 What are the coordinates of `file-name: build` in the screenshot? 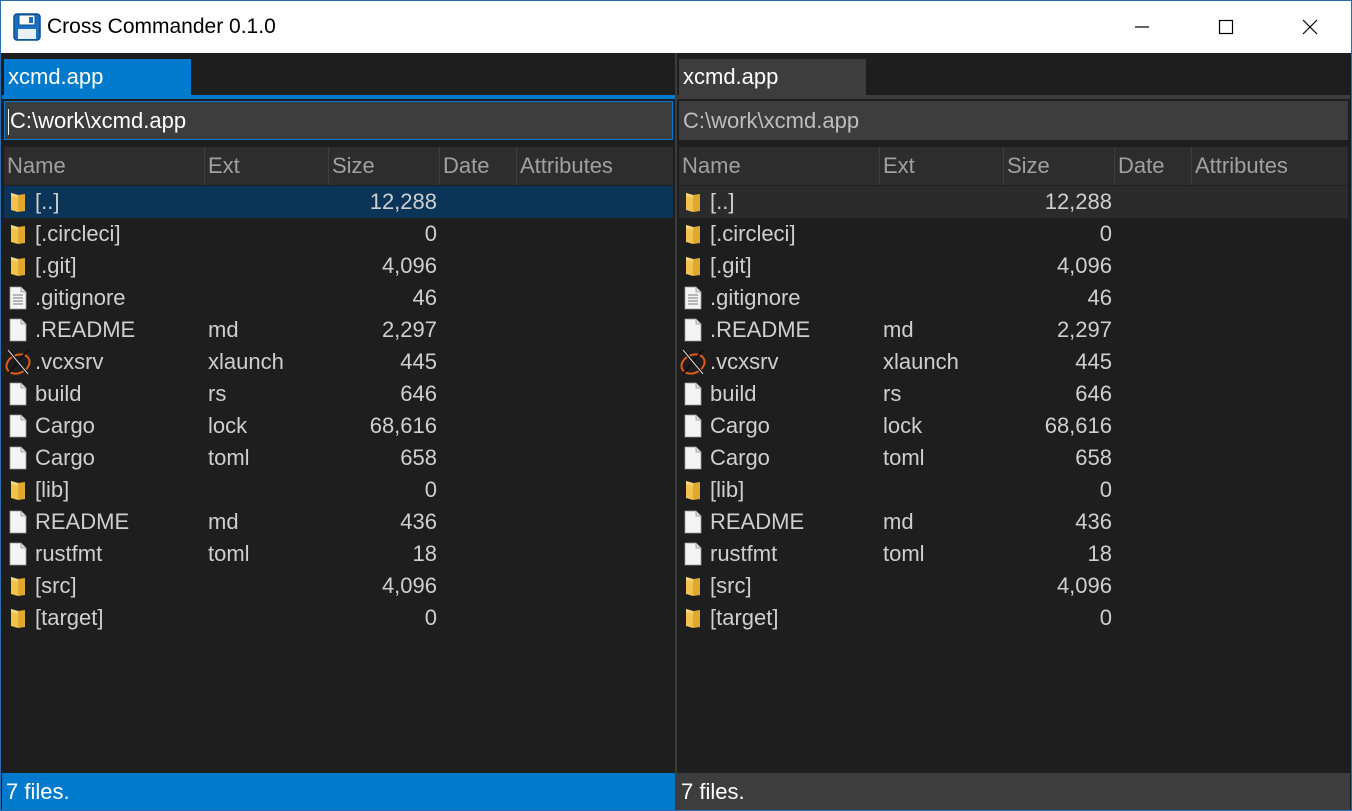 It's located at (733, 393).